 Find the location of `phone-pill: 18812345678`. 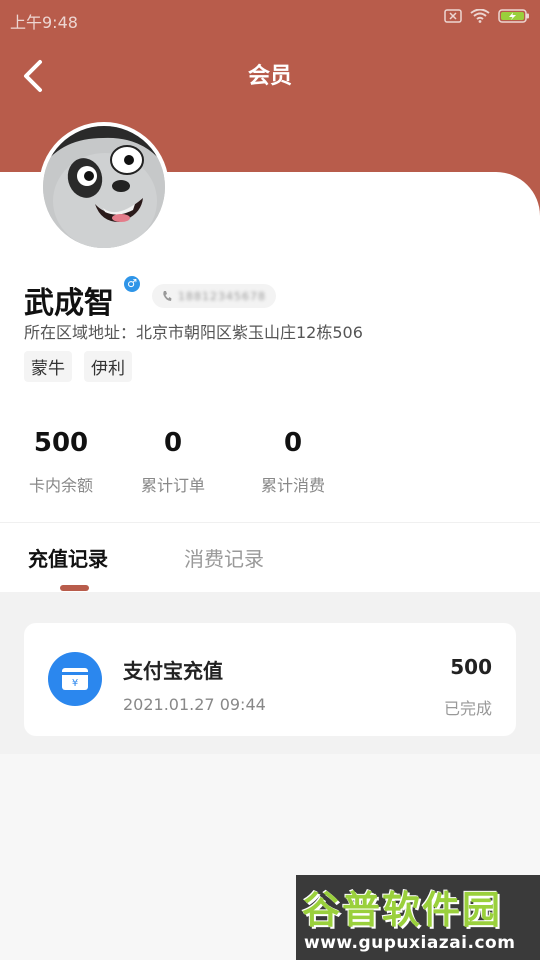

phone-pill: 18812345678 is located at coordinates (214, 296).